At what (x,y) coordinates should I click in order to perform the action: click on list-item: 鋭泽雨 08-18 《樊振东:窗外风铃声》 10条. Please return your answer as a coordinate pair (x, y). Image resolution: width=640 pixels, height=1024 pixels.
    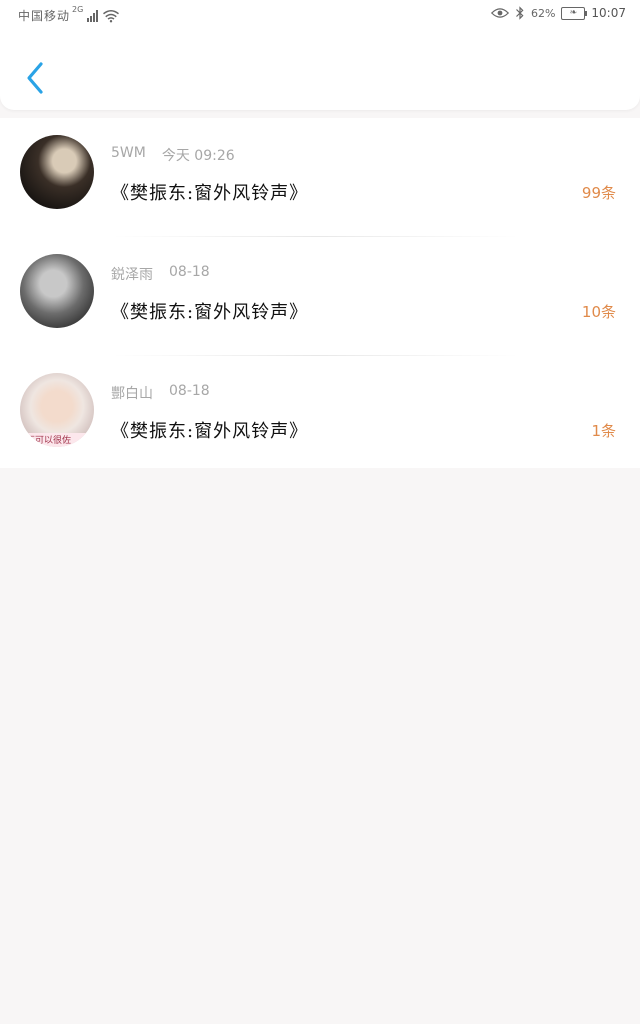
    Looking at the image, I should click on (320, 296).